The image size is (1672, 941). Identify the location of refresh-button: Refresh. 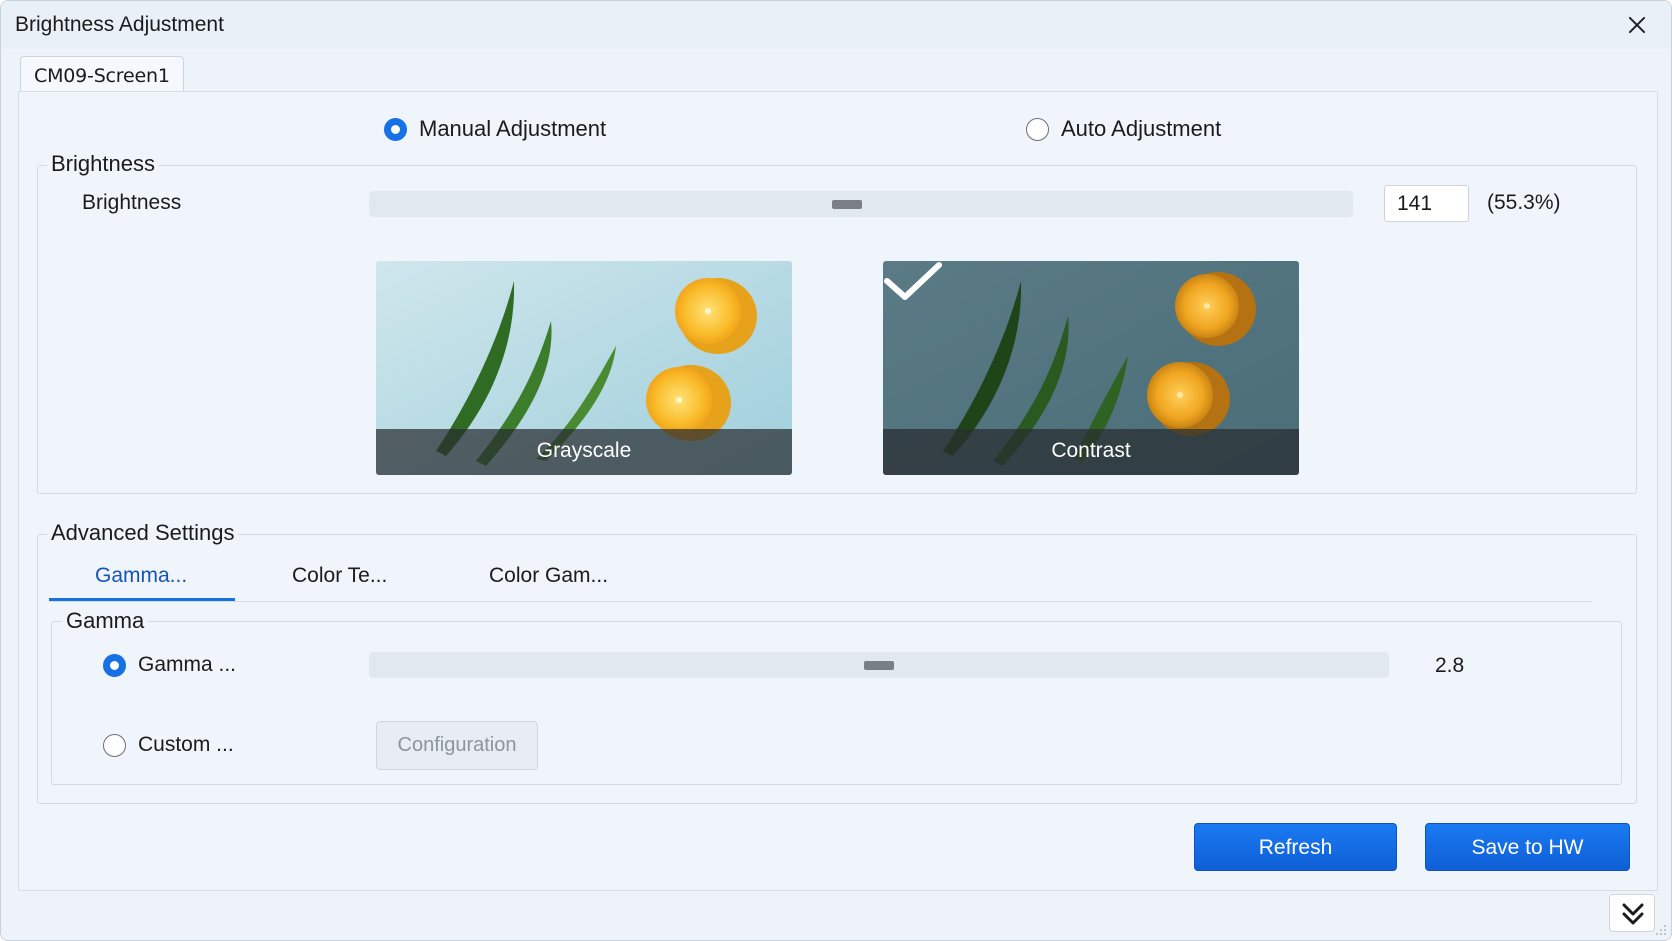
(1295, 847).